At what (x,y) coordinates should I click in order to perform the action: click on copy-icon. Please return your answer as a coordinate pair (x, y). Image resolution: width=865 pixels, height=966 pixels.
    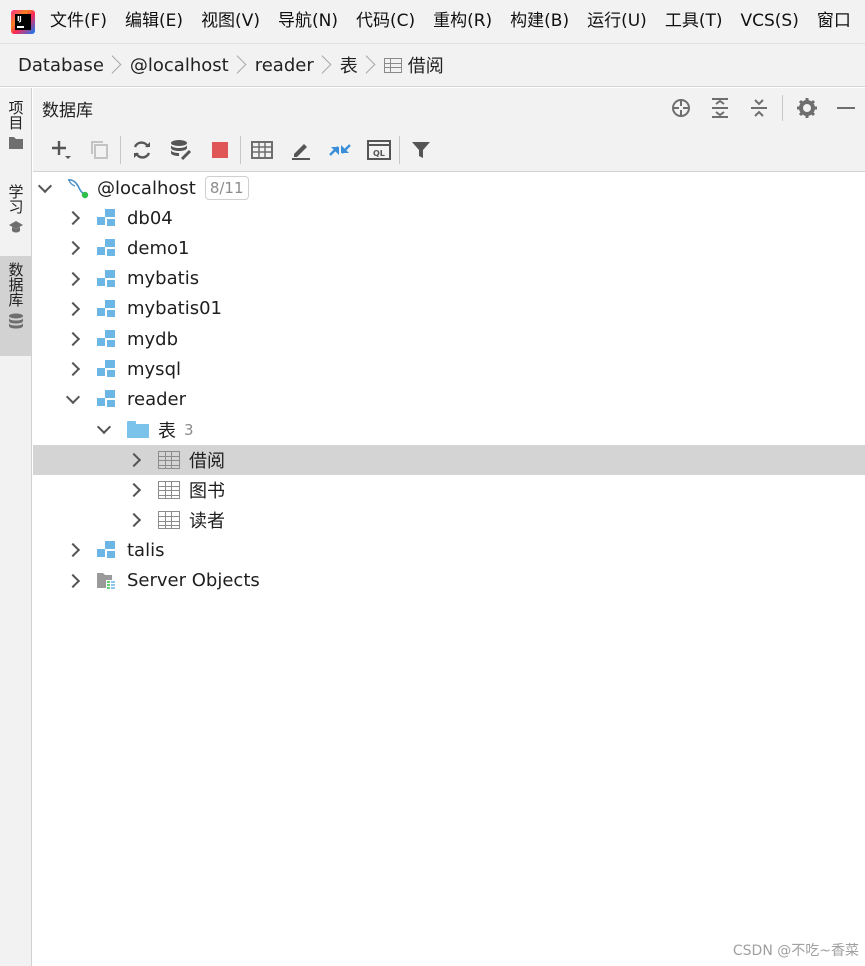
    Looking at the image, I should click on (99, 149).